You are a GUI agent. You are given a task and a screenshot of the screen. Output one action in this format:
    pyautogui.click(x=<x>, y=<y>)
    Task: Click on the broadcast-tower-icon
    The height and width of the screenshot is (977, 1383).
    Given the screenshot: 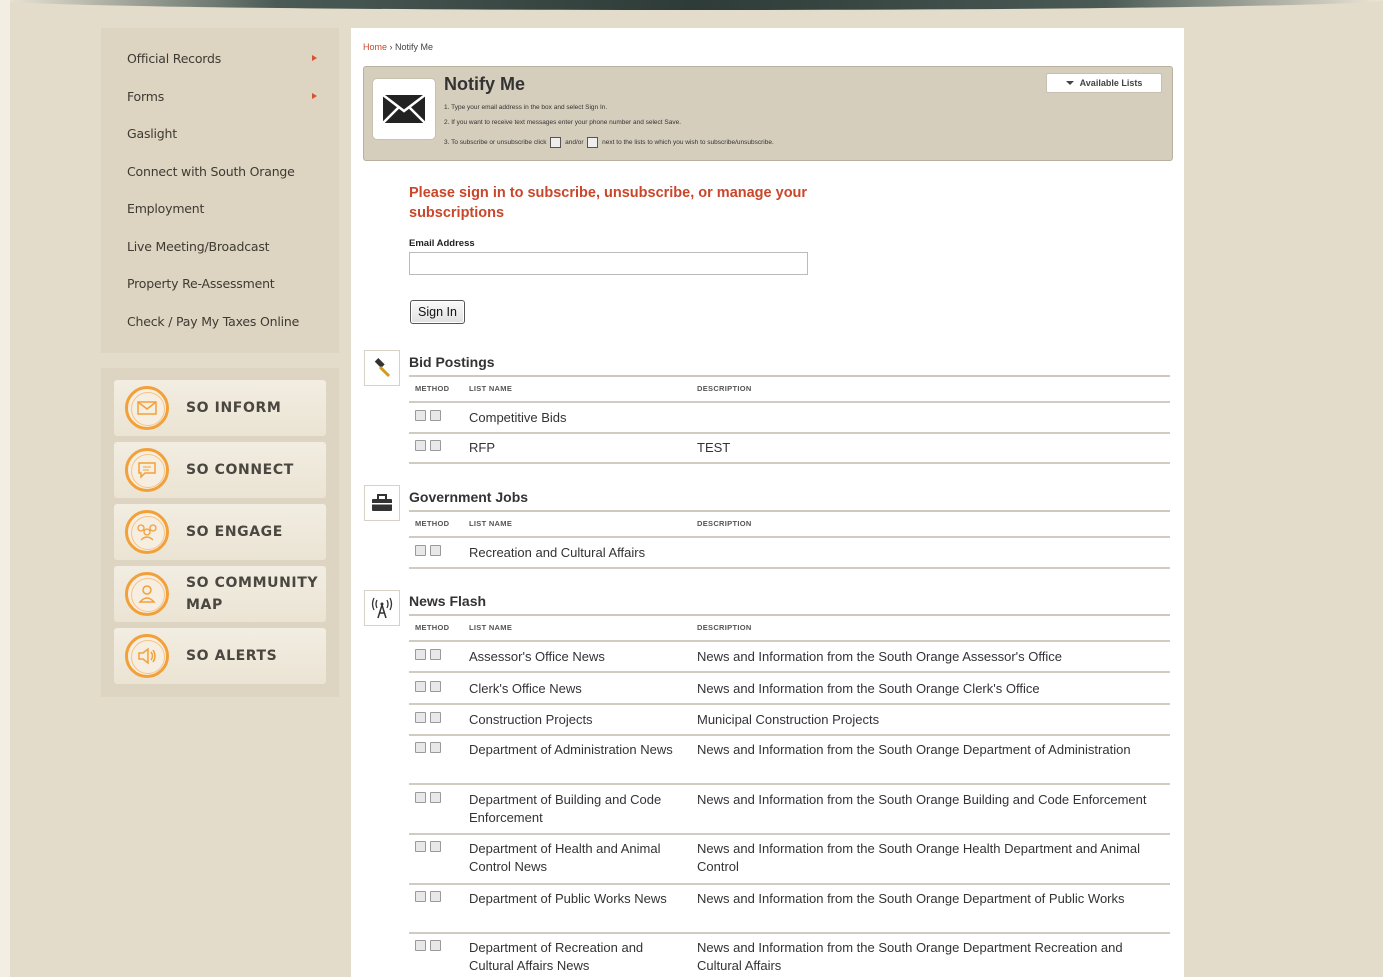 What is the action you would take?
    pyautogui.click(x=382, y=608)
    